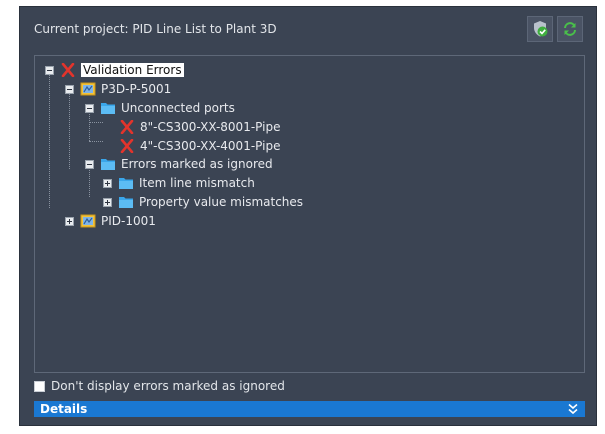 This screenshot has width=605, height=434. Describe the element at coordinates (210, 146) in the screenshot. I see `tree-node-label: 4"-CS300-XX-4001-Pipe` at that location.